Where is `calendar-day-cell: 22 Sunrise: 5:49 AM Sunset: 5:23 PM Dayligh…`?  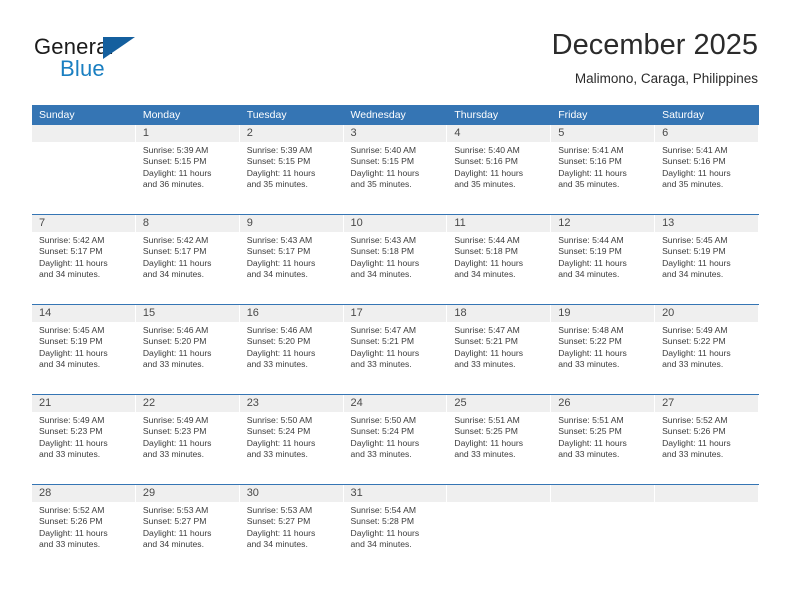
calendar-day-cell: 22 Sunrise: 5:49 AM Sunset: 5:23 PM Dayligh… is located at coordinates (187, 439).